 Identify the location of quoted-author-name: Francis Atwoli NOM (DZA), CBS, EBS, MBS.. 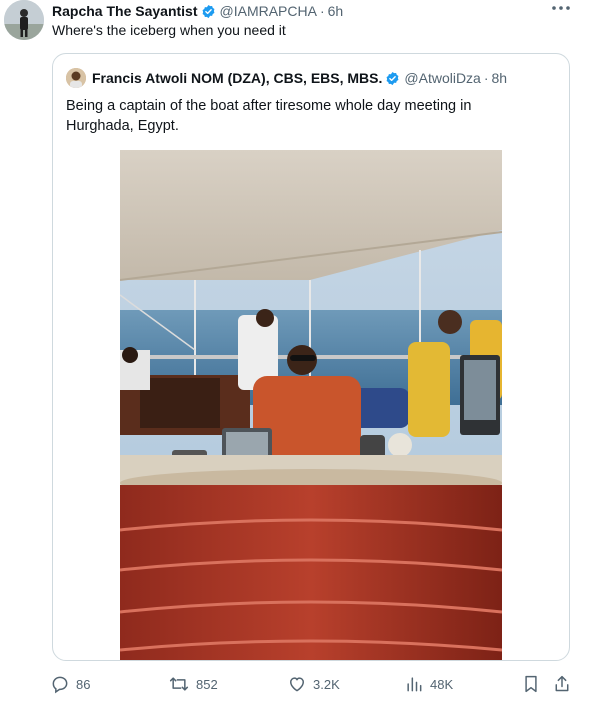
(237, 78).